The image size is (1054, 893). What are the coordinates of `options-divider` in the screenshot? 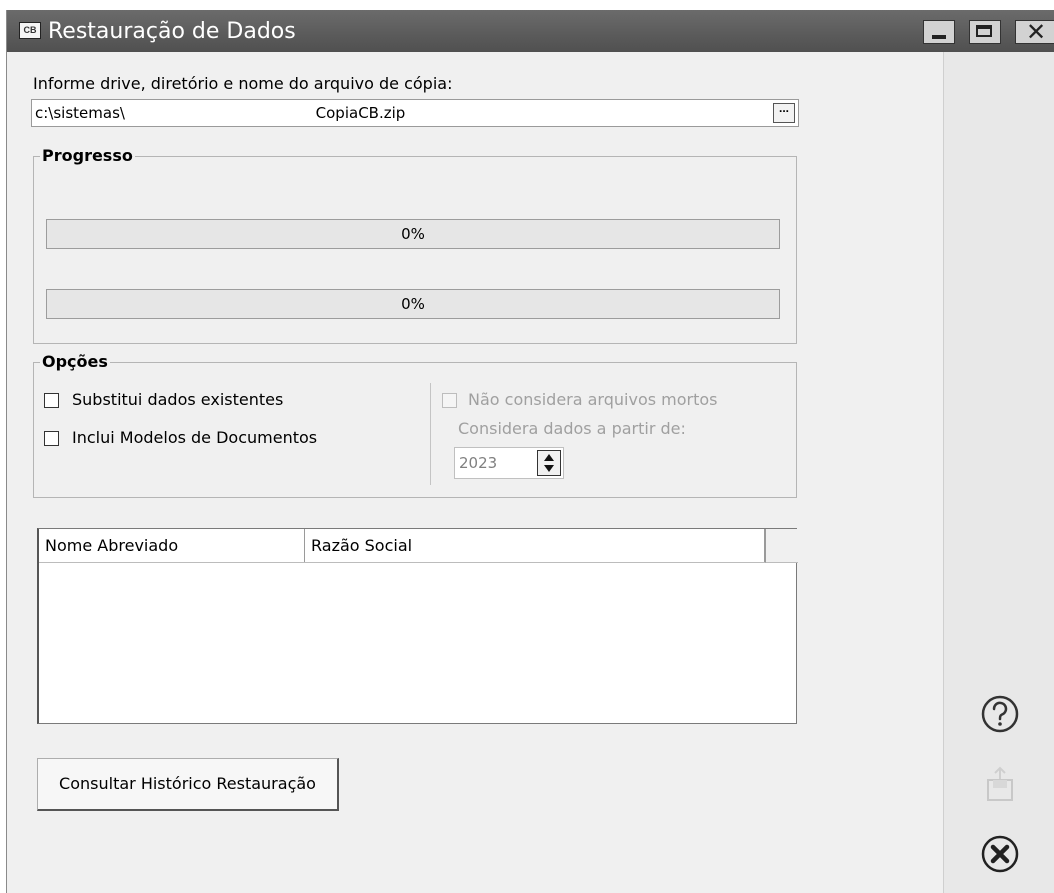 It's located at (430, 434).